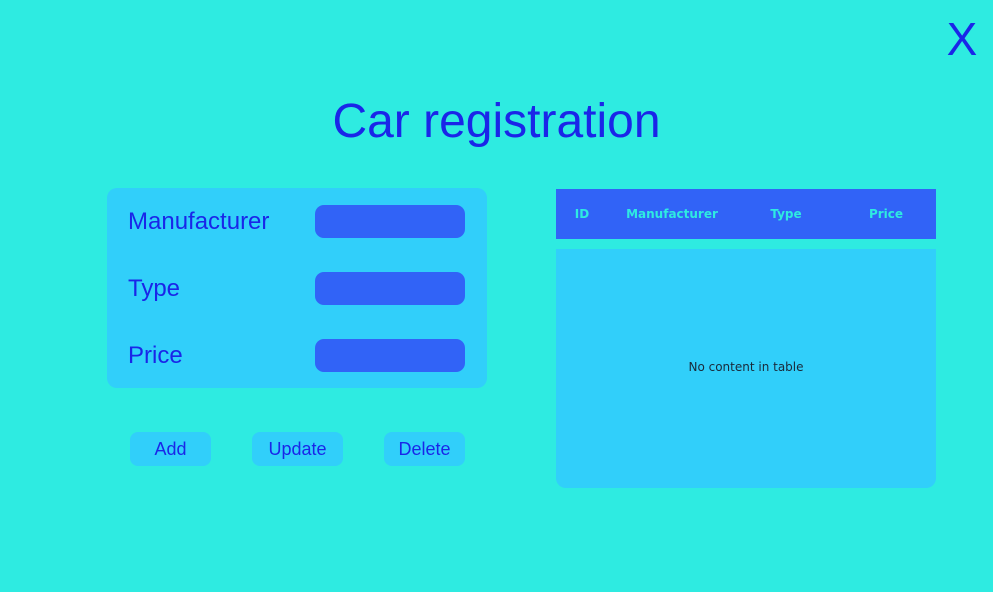 The height and width of the screenshot is (592, 993). I want to click on car-form-panel: Manufacturer Type Price, so click(297, 288).